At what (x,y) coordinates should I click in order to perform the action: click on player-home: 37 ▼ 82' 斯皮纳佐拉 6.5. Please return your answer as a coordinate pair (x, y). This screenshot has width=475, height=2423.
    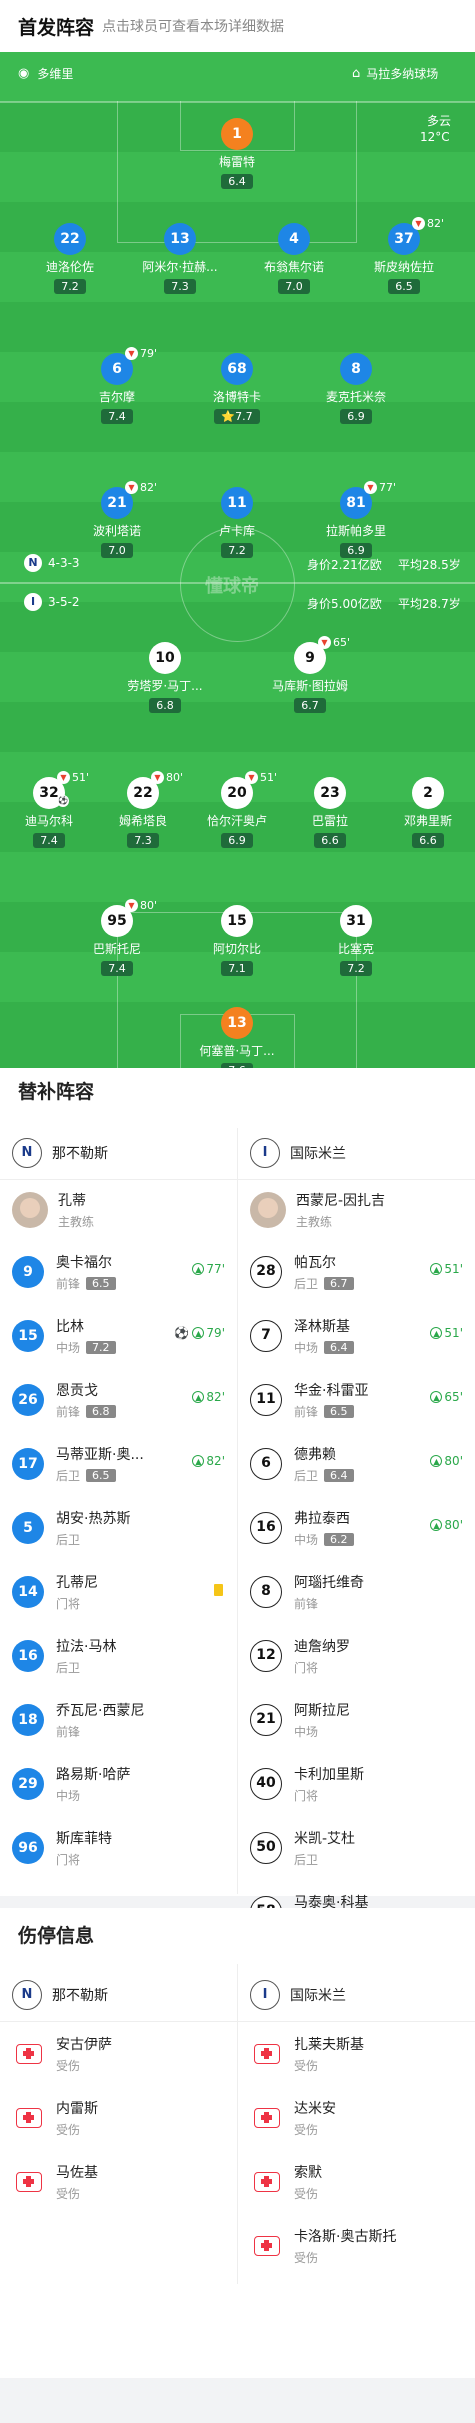
    Looking at the image, I should click on (404, 255).